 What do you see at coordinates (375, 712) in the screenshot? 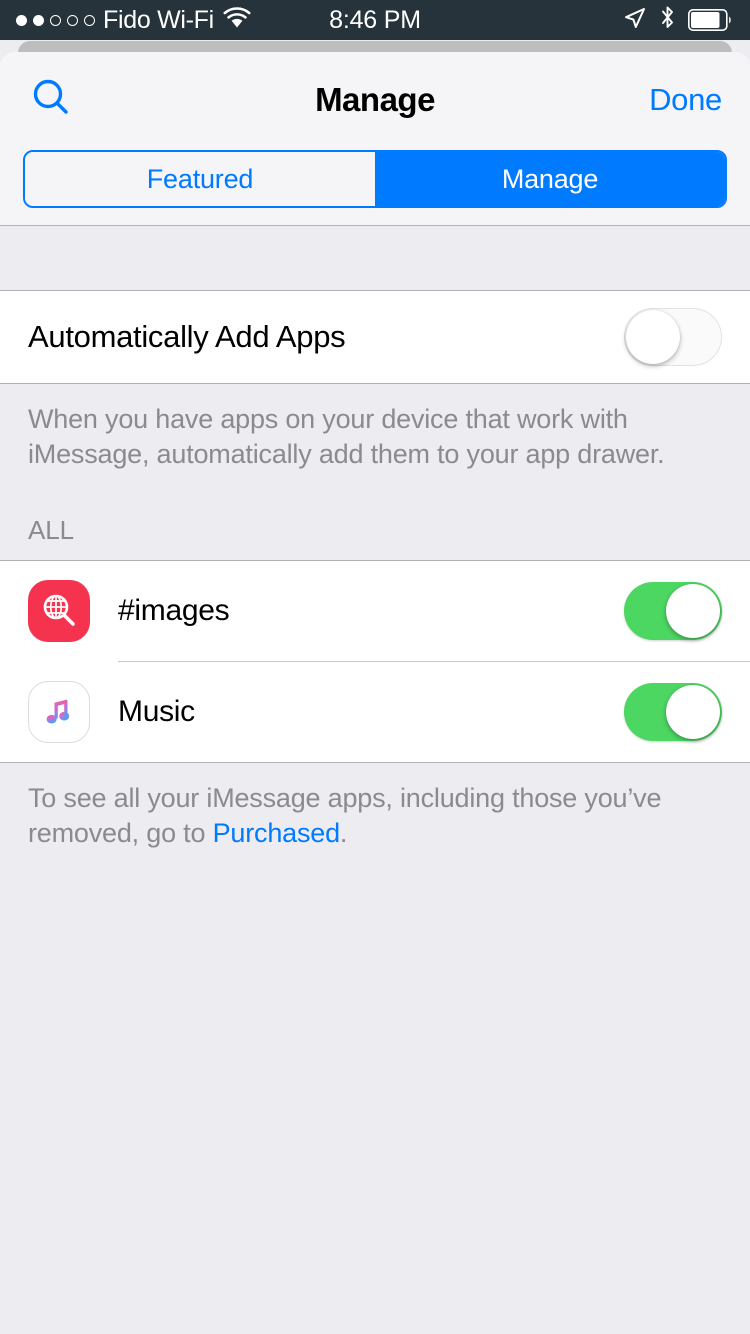
I see `table-row: Music` at bounding box center [375, 712].